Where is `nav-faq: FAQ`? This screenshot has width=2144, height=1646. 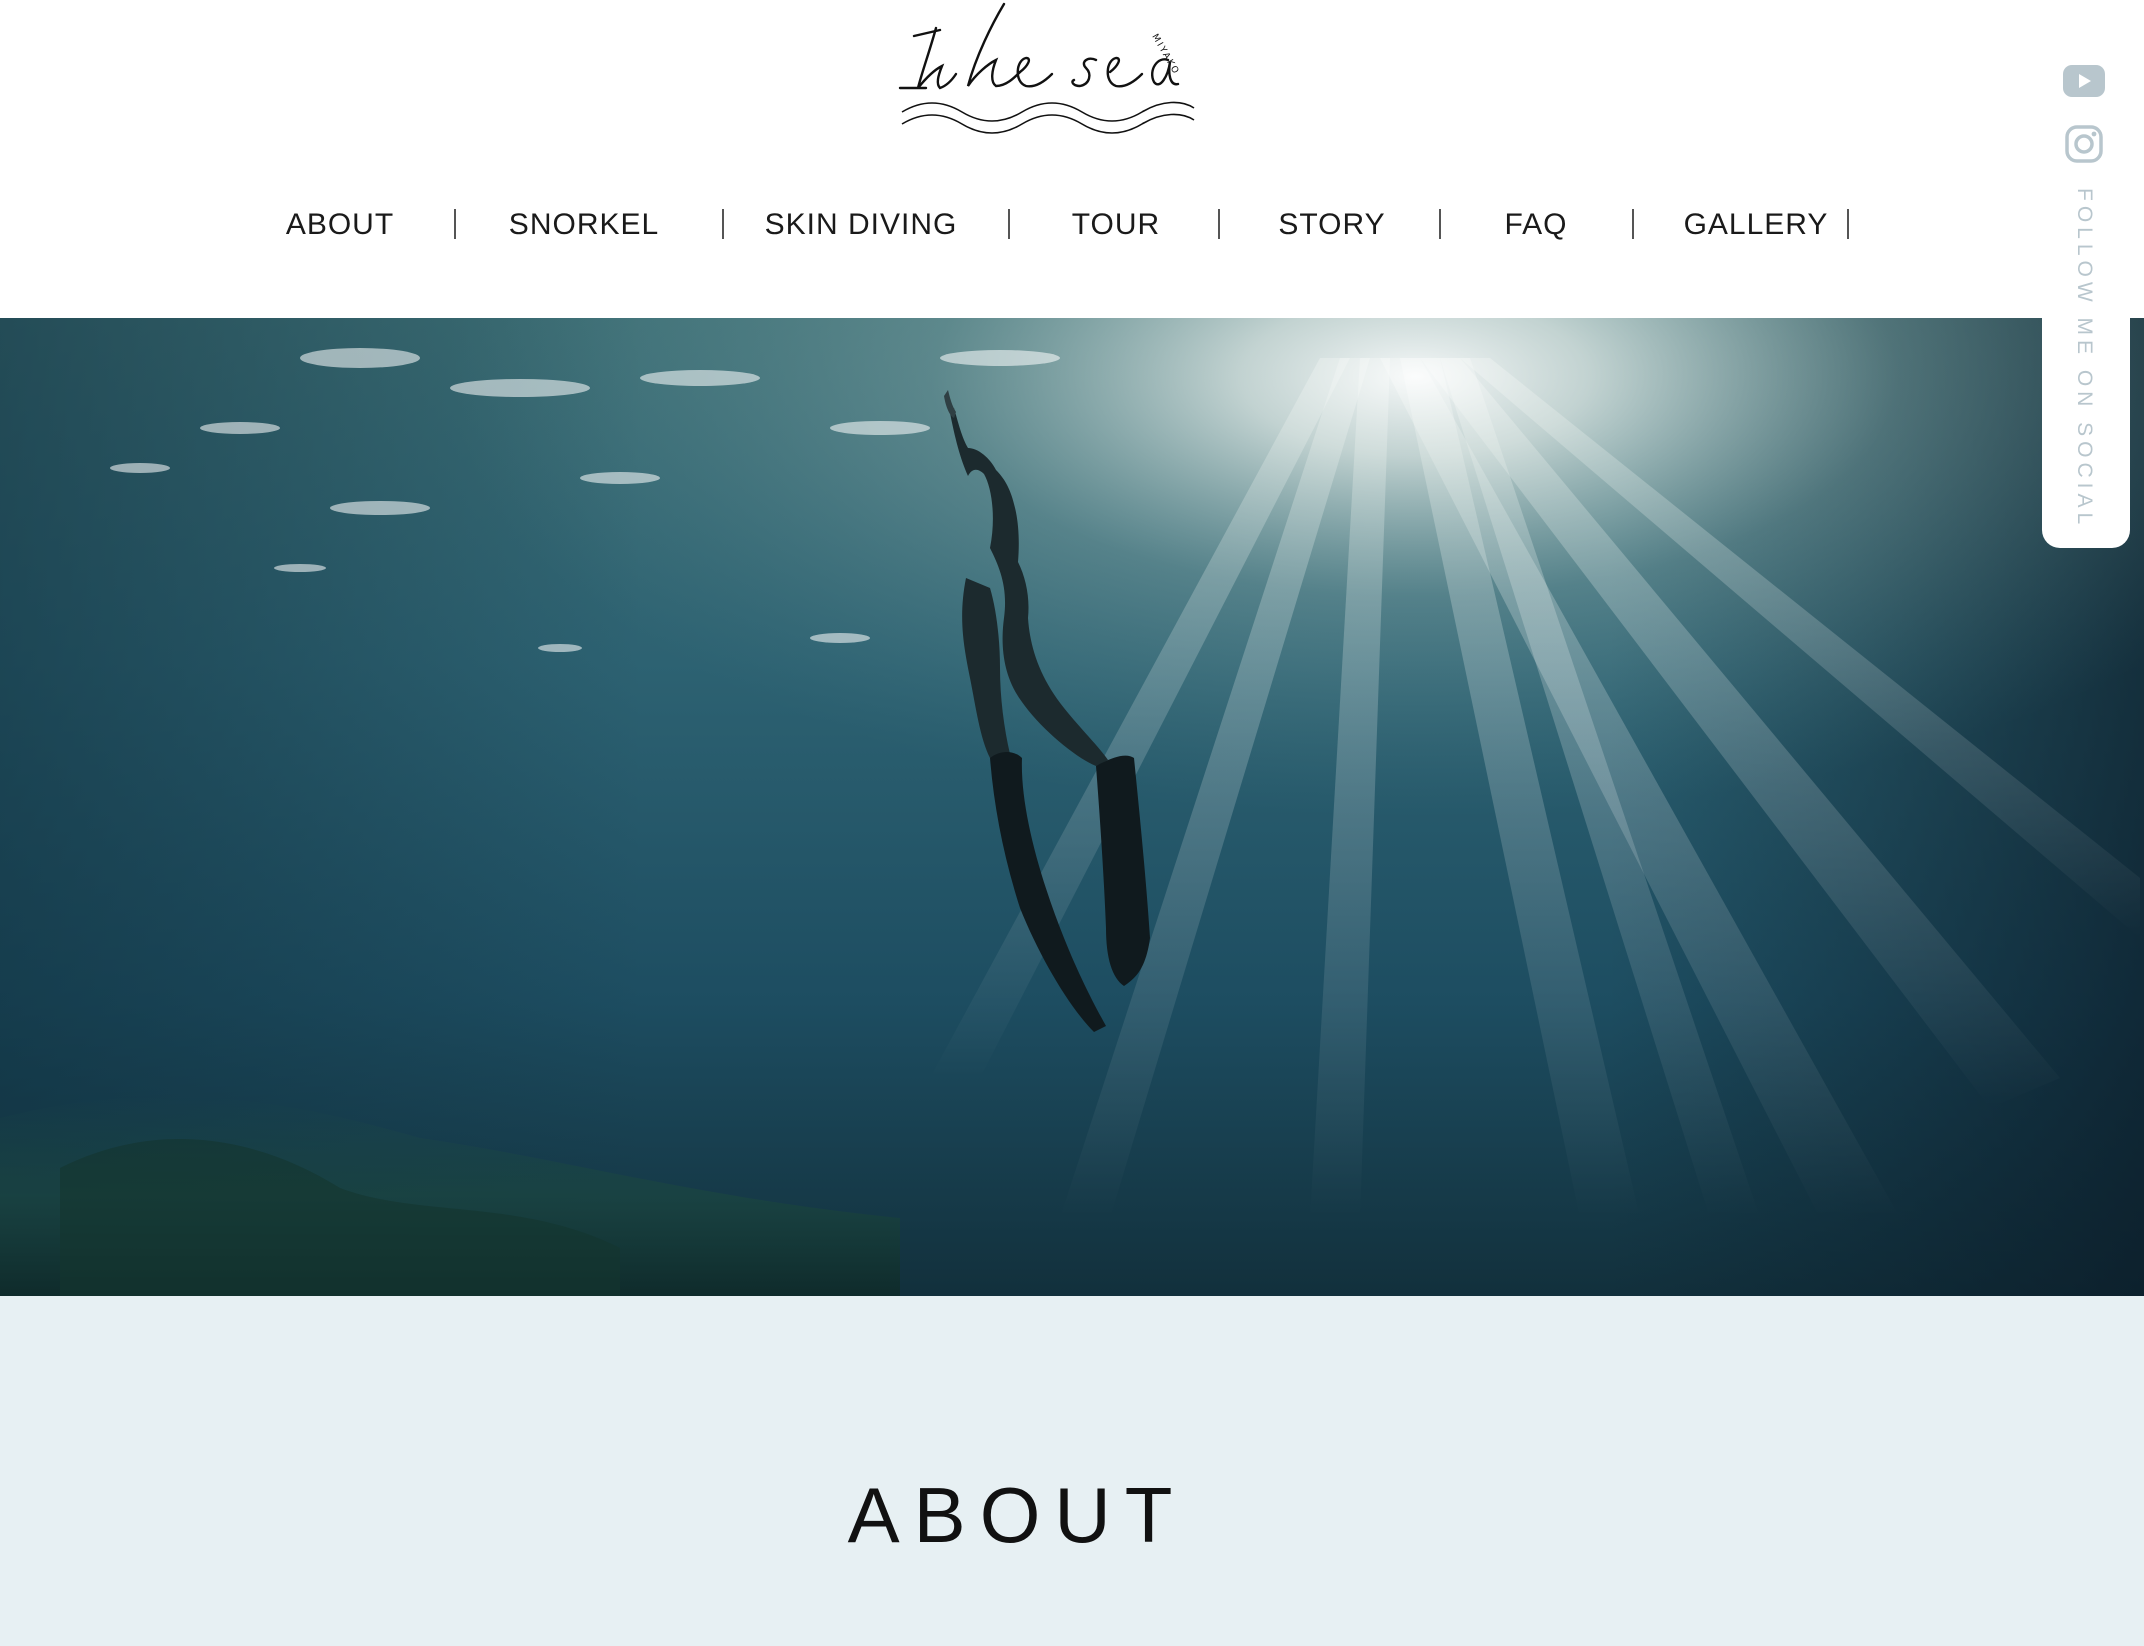
nav-faq: FAQ is located at coordinates (1535, 225).